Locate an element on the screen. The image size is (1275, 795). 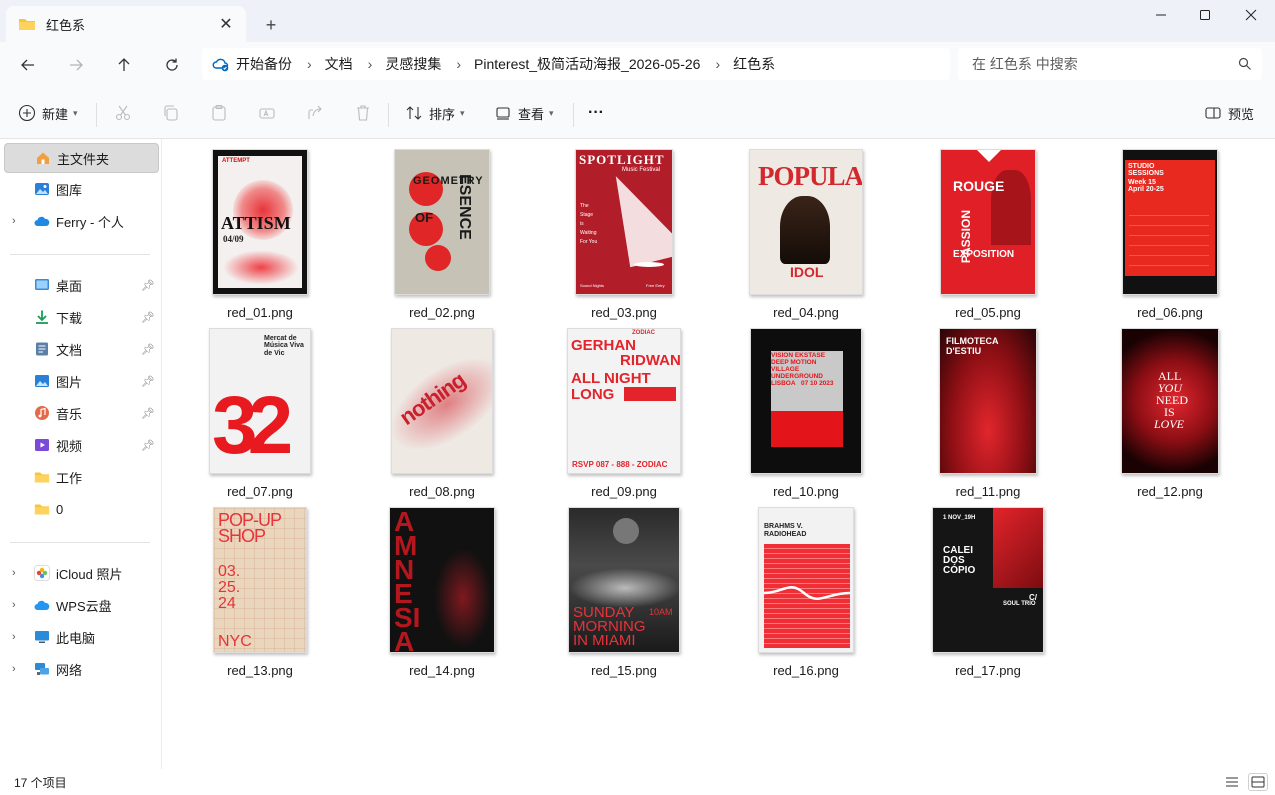
new-button: 新建 ▾ is located at coordinates (48, 113).